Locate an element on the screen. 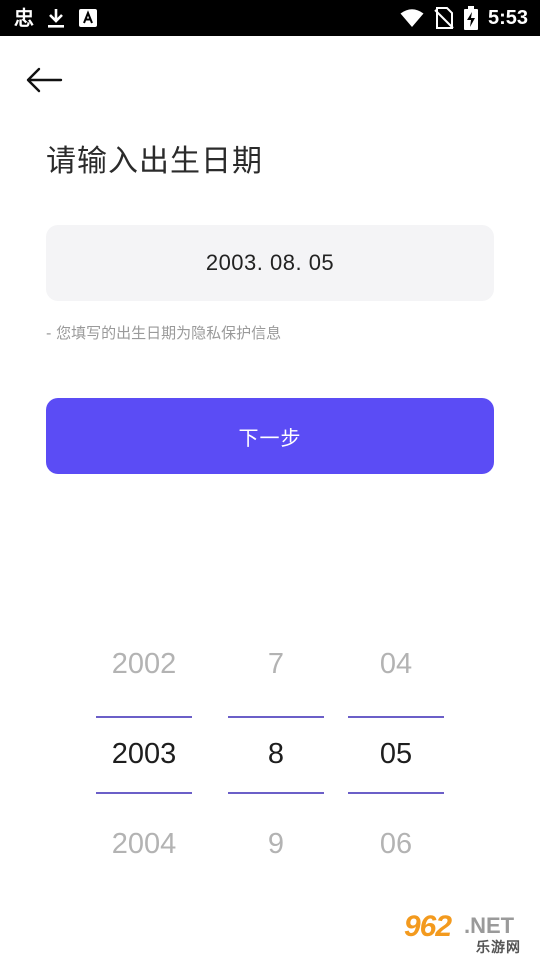  day-selection-line-bottom is located at coordinates (396, 793).